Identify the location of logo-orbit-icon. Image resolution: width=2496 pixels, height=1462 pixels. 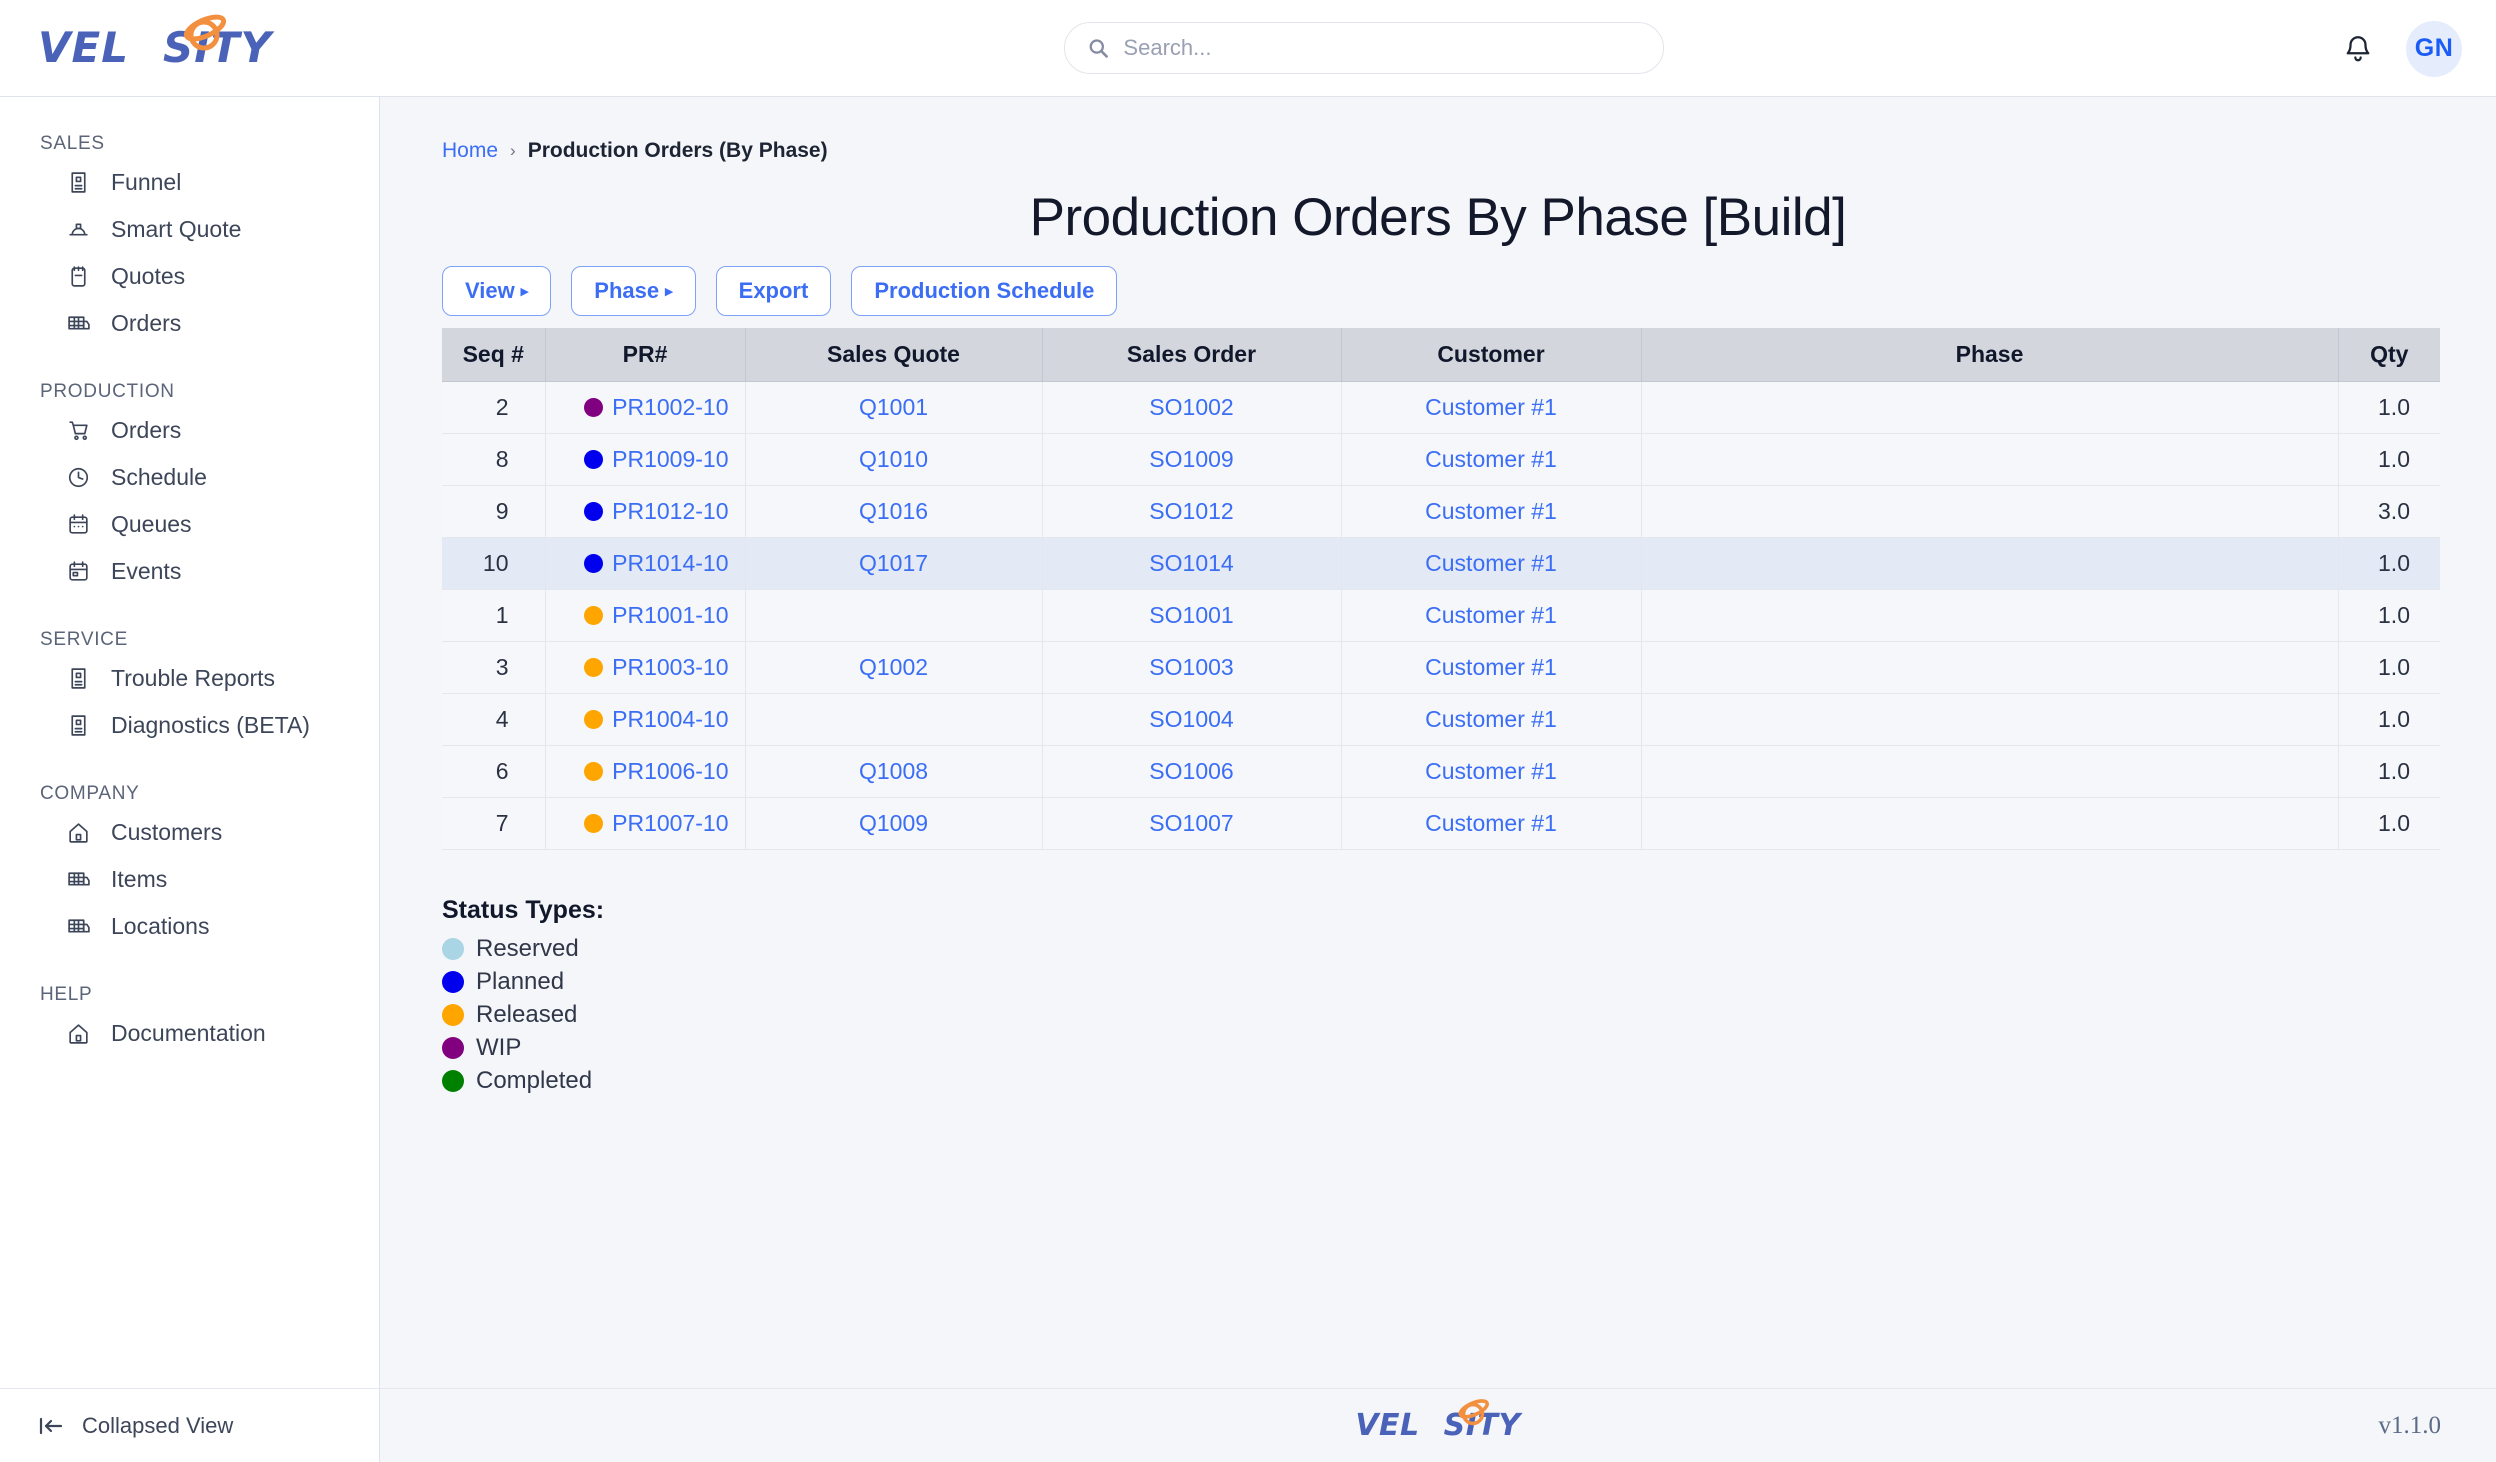
(205, 32).